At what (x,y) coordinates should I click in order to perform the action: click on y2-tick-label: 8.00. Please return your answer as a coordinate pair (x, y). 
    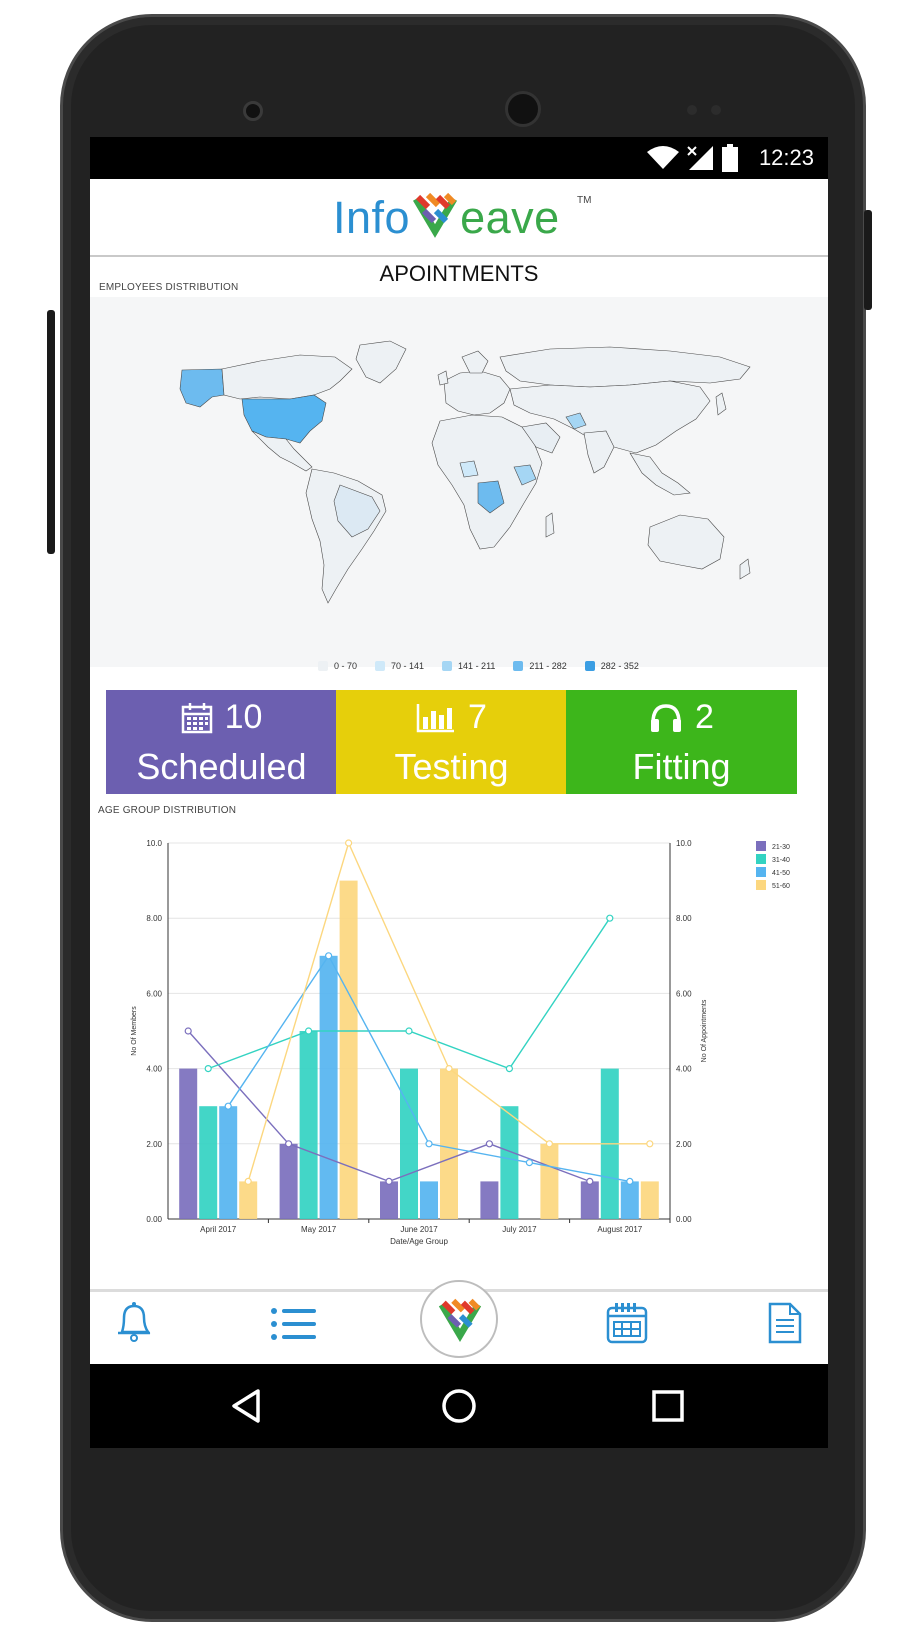
    Looking at the image, I should click on (684, 918).